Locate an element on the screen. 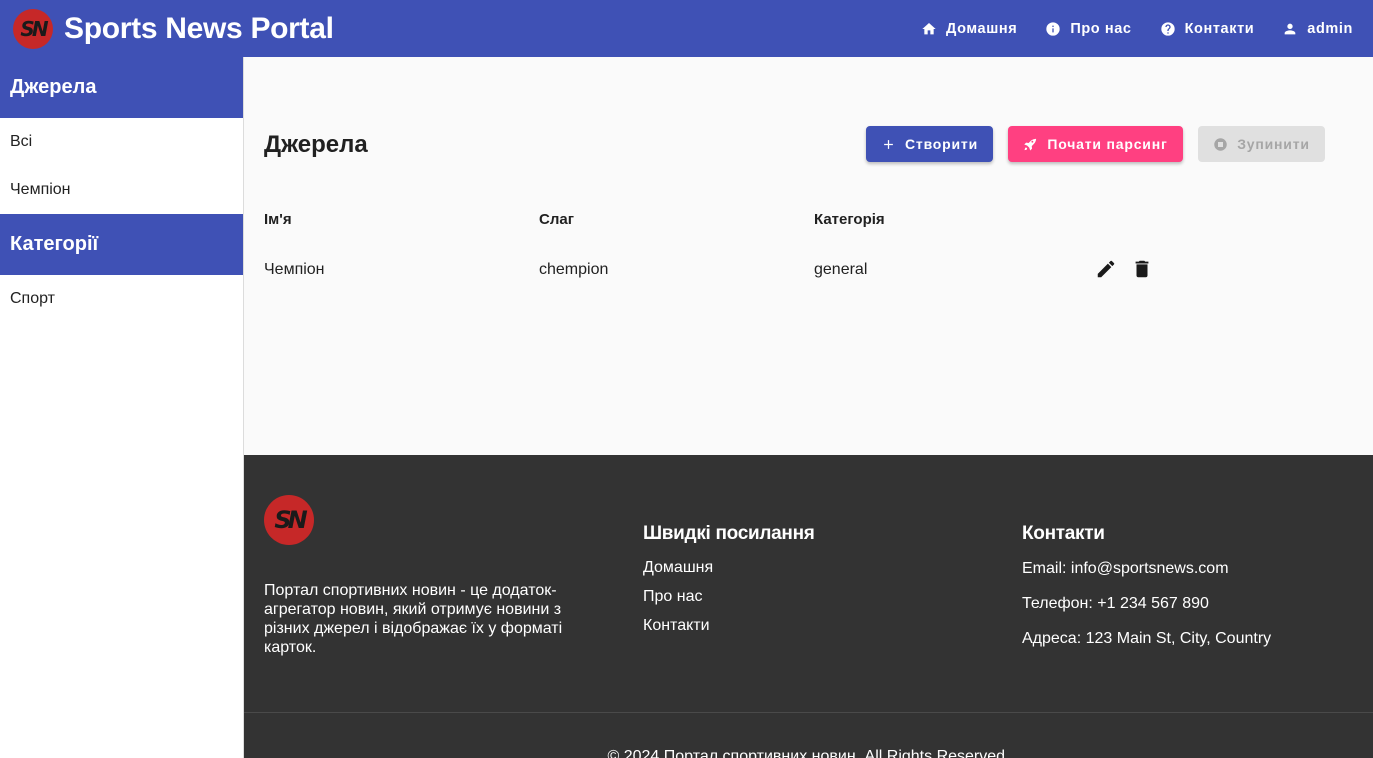 The height and width of the screenshot is (758, 1373). footer-link-about: Про нас is located at coordinates (672, 597).